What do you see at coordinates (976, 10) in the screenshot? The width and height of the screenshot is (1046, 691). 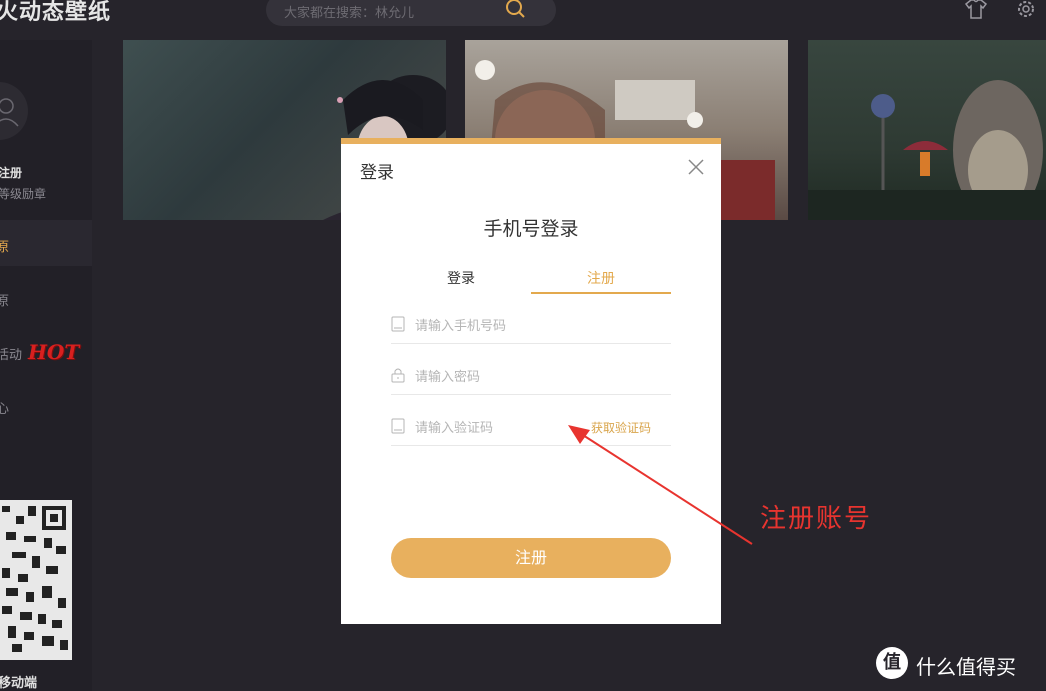 I see `shirt-icon` at bounding box center [976, 10].